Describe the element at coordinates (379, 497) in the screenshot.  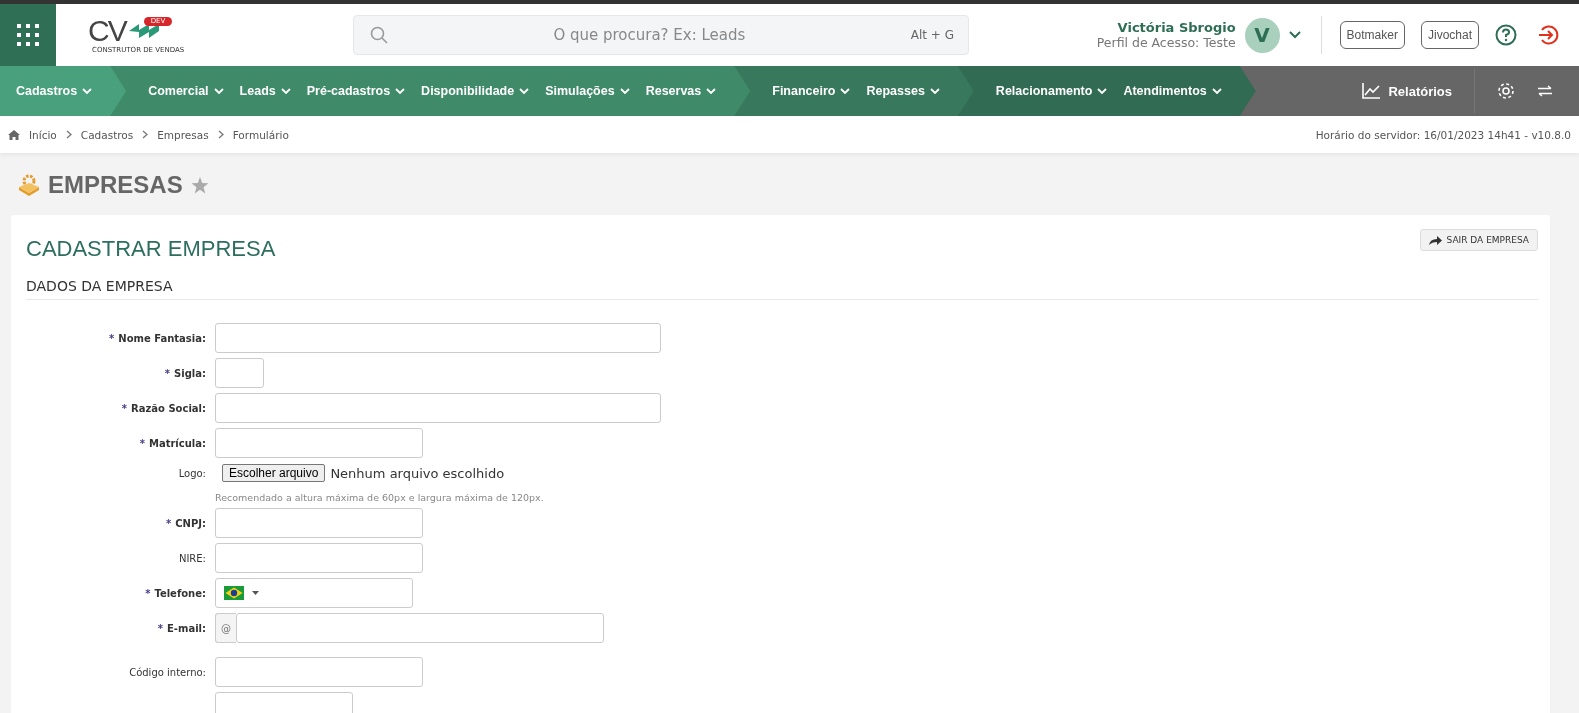
I see `field-hint: Recomendado a altura máxima de 60px e largura máxima de 120px.` at that location.